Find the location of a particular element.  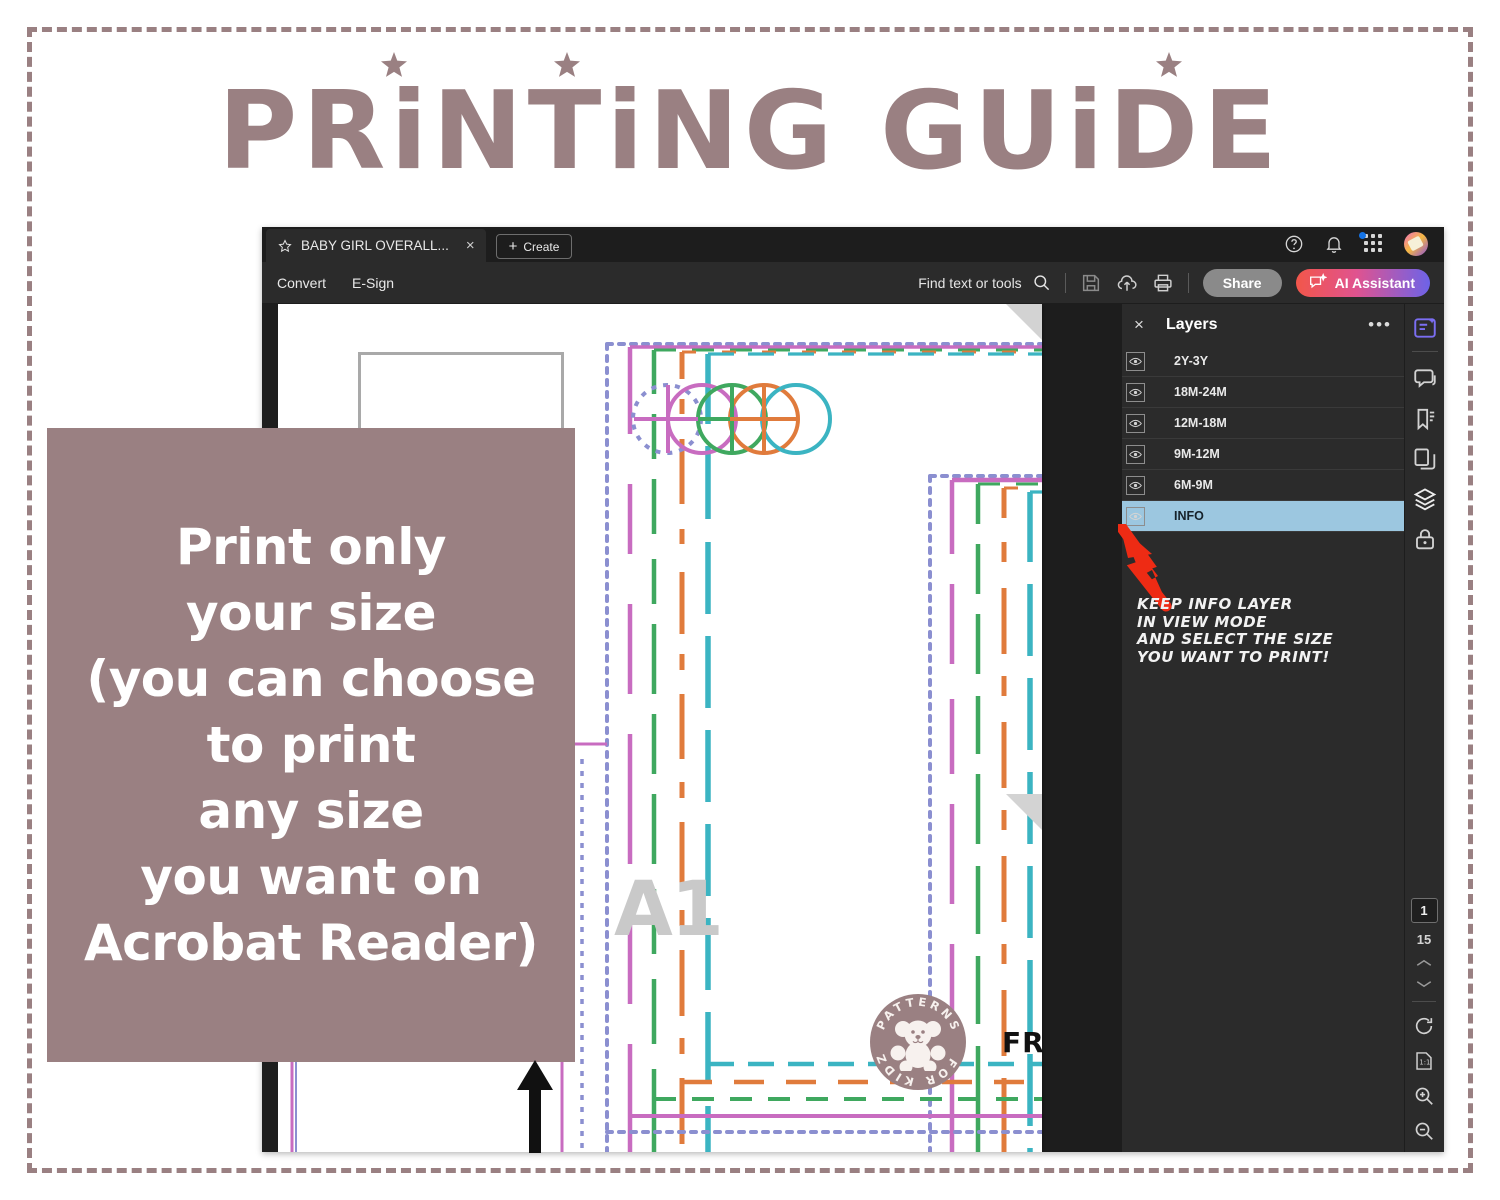

current-page-input: 1 is located at coordinates (1424, 910).